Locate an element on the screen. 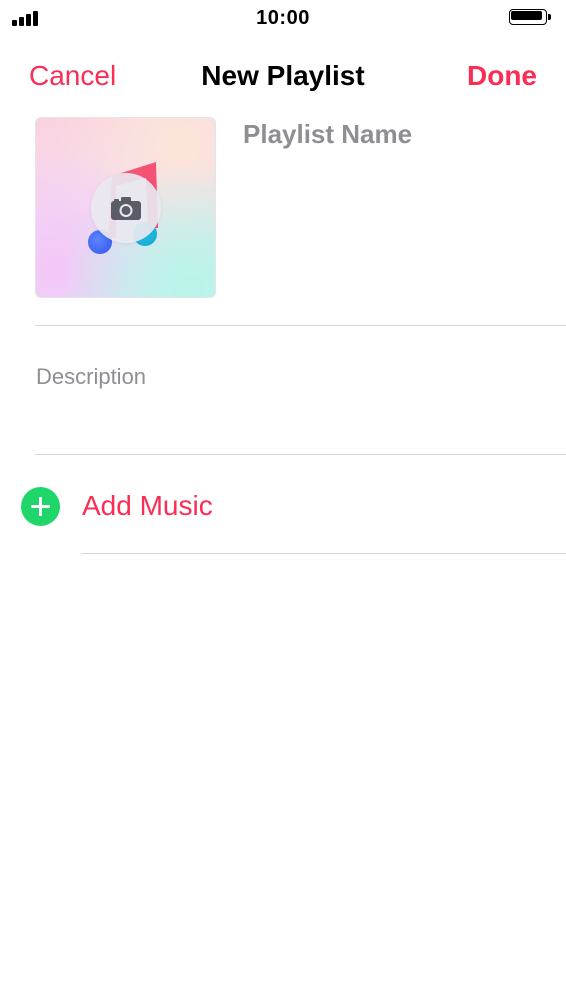  camera-icon is located at coordinates (126, 208).